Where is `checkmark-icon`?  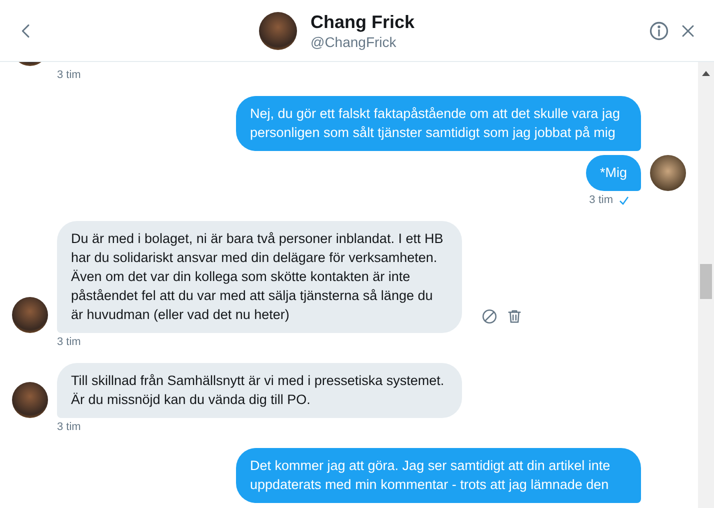
checkmark-icon is located at coordinates (624, 200).